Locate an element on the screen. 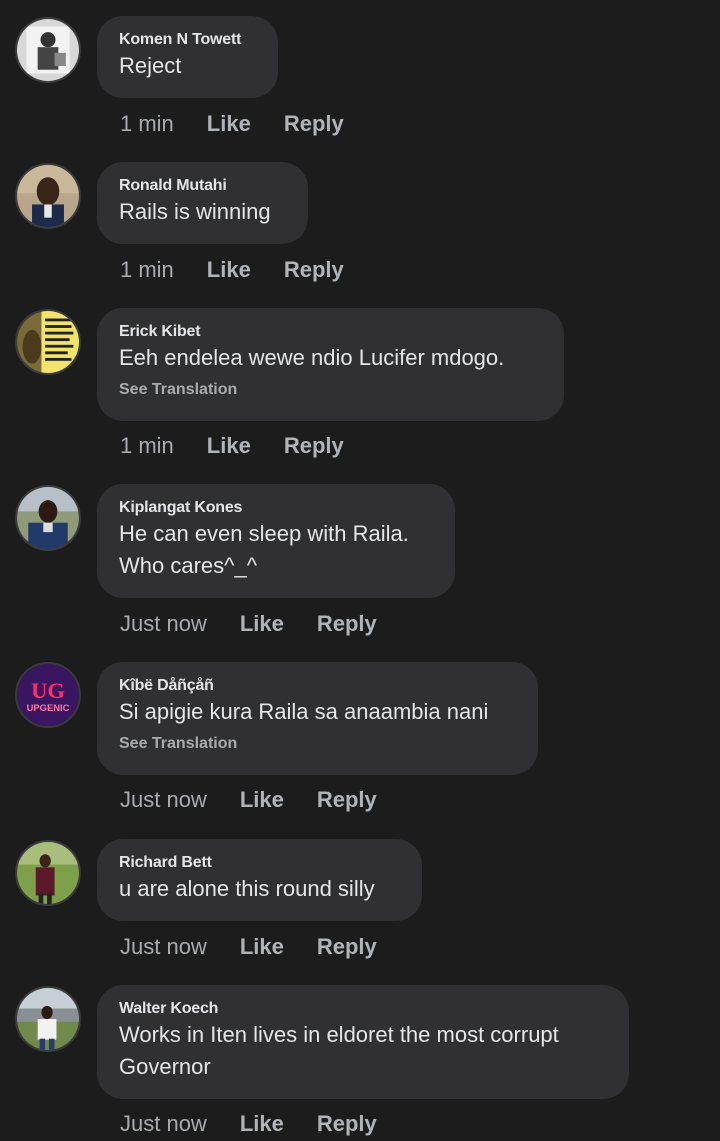 This screenshot has width=720, height=1141. comment-text: Rails is winning is located at coordinates (195, 211).